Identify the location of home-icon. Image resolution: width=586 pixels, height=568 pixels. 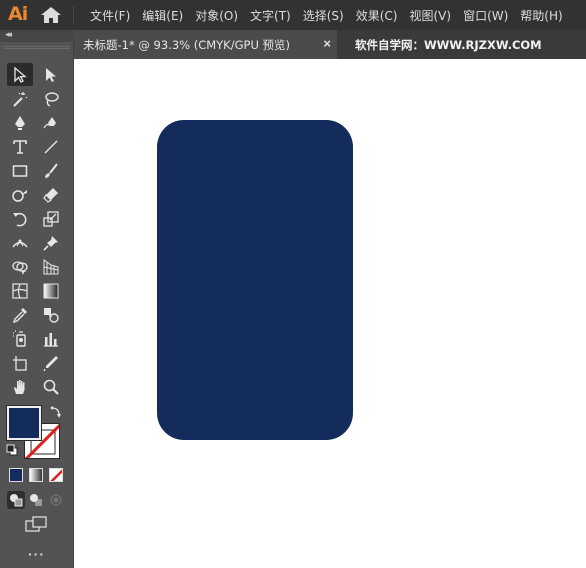
(51, 15).